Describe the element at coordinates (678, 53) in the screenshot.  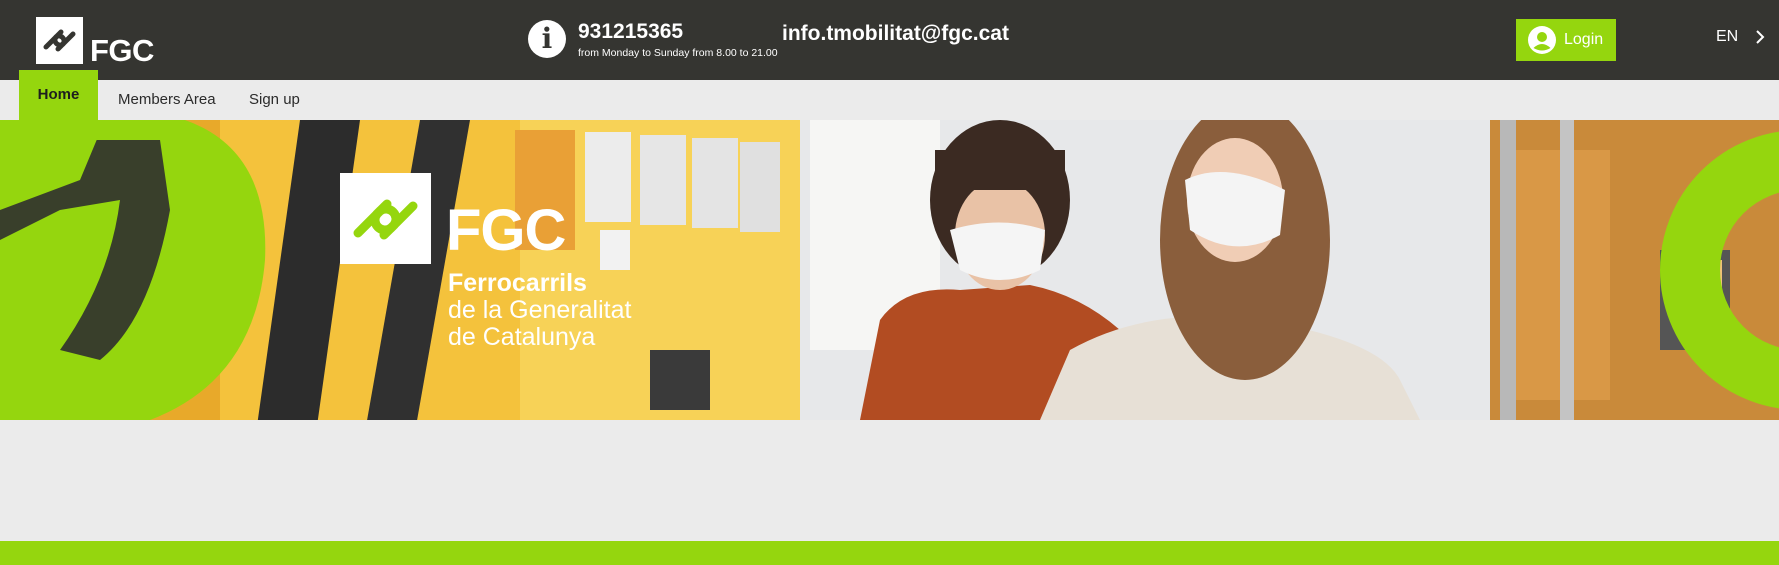
I see `opening-hours: from Monday to Sunday from 8.00 to 21.00` at that location.